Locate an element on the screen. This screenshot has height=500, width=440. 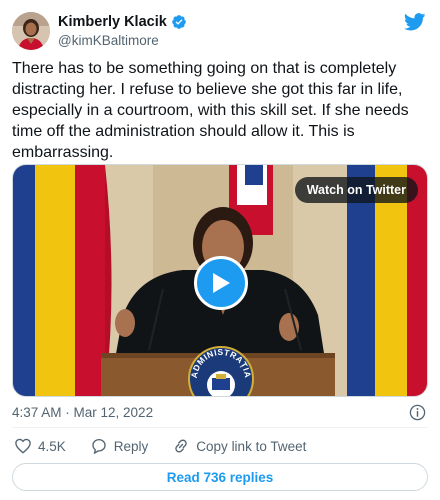
reply-icon is located at coordinates (99, 446).